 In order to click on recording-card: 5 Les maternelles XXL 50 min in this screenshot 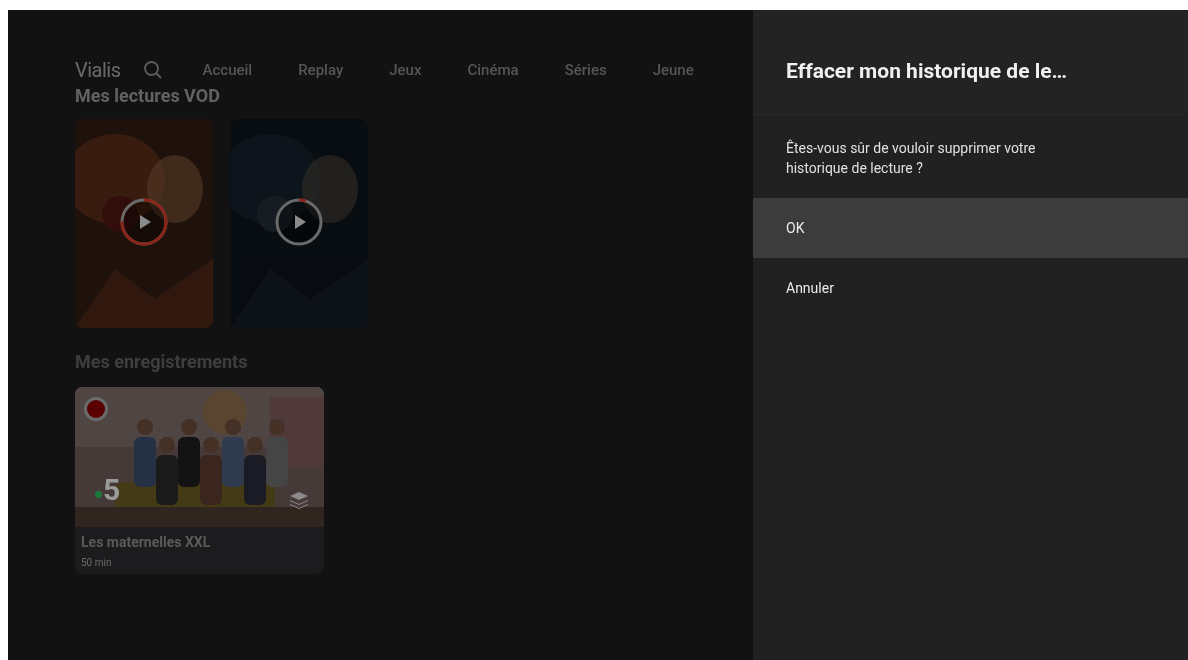, I will do `click(199, 480)`.